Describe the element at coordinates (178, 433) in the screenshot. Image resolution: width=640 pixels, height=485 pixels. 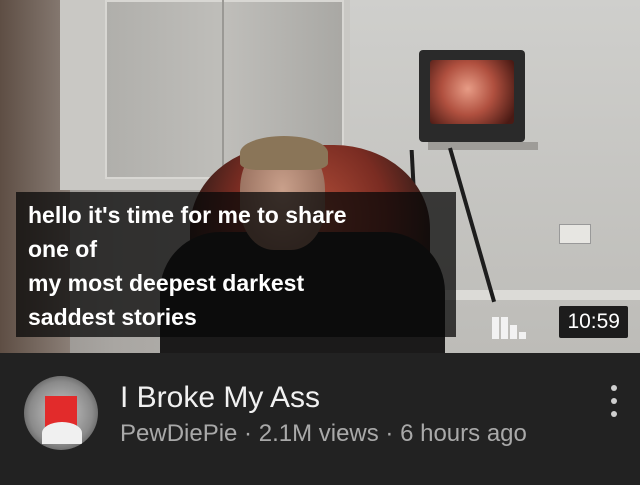
I see `channel-name: PewDiePie` at that location.